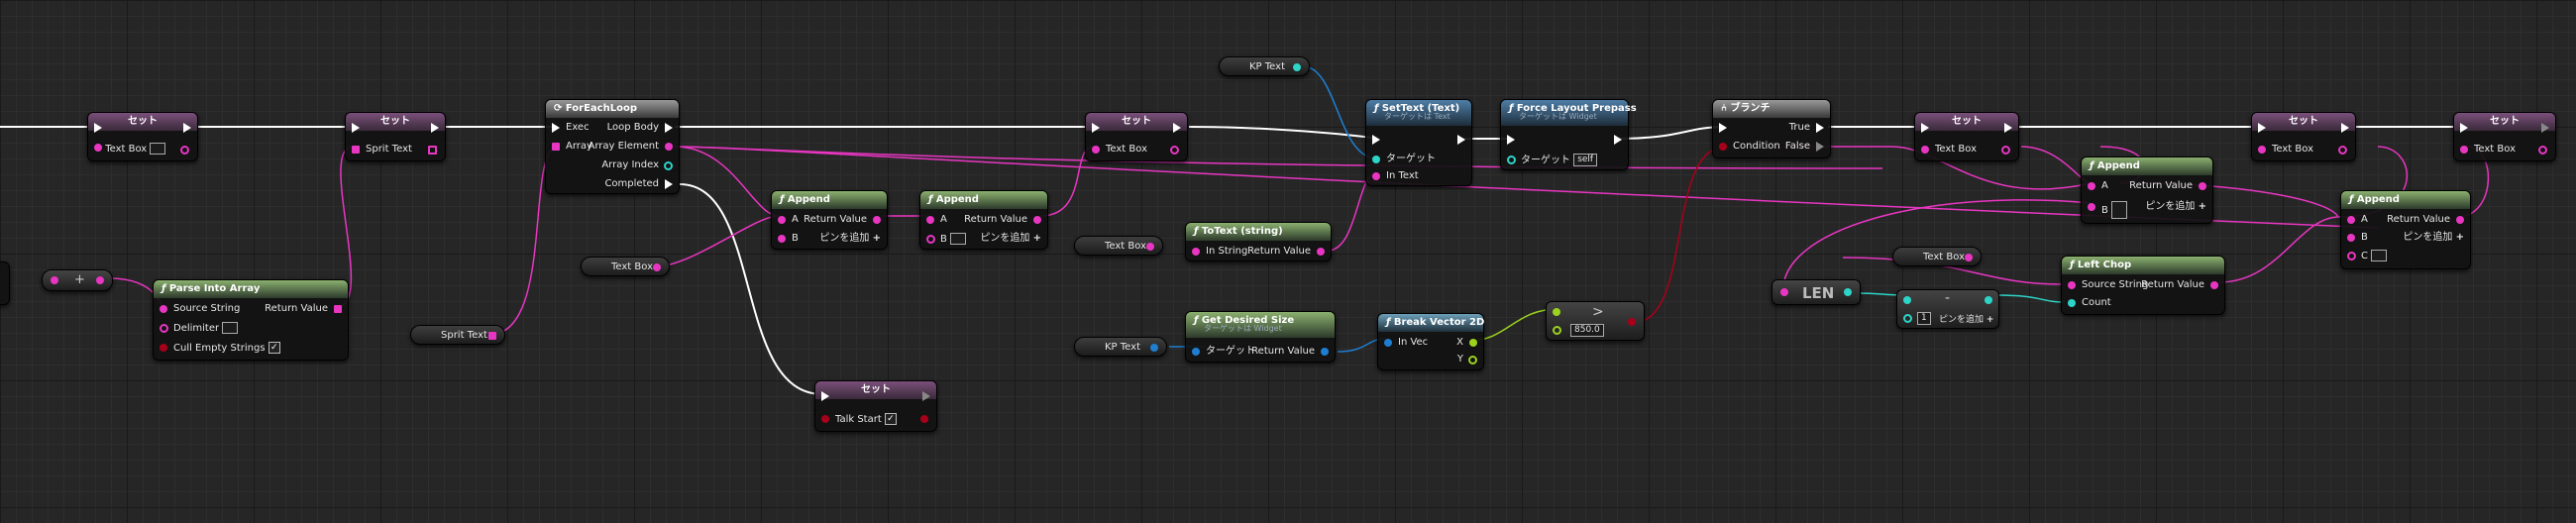  I want to click on source-string-pin, so click(163, 309).